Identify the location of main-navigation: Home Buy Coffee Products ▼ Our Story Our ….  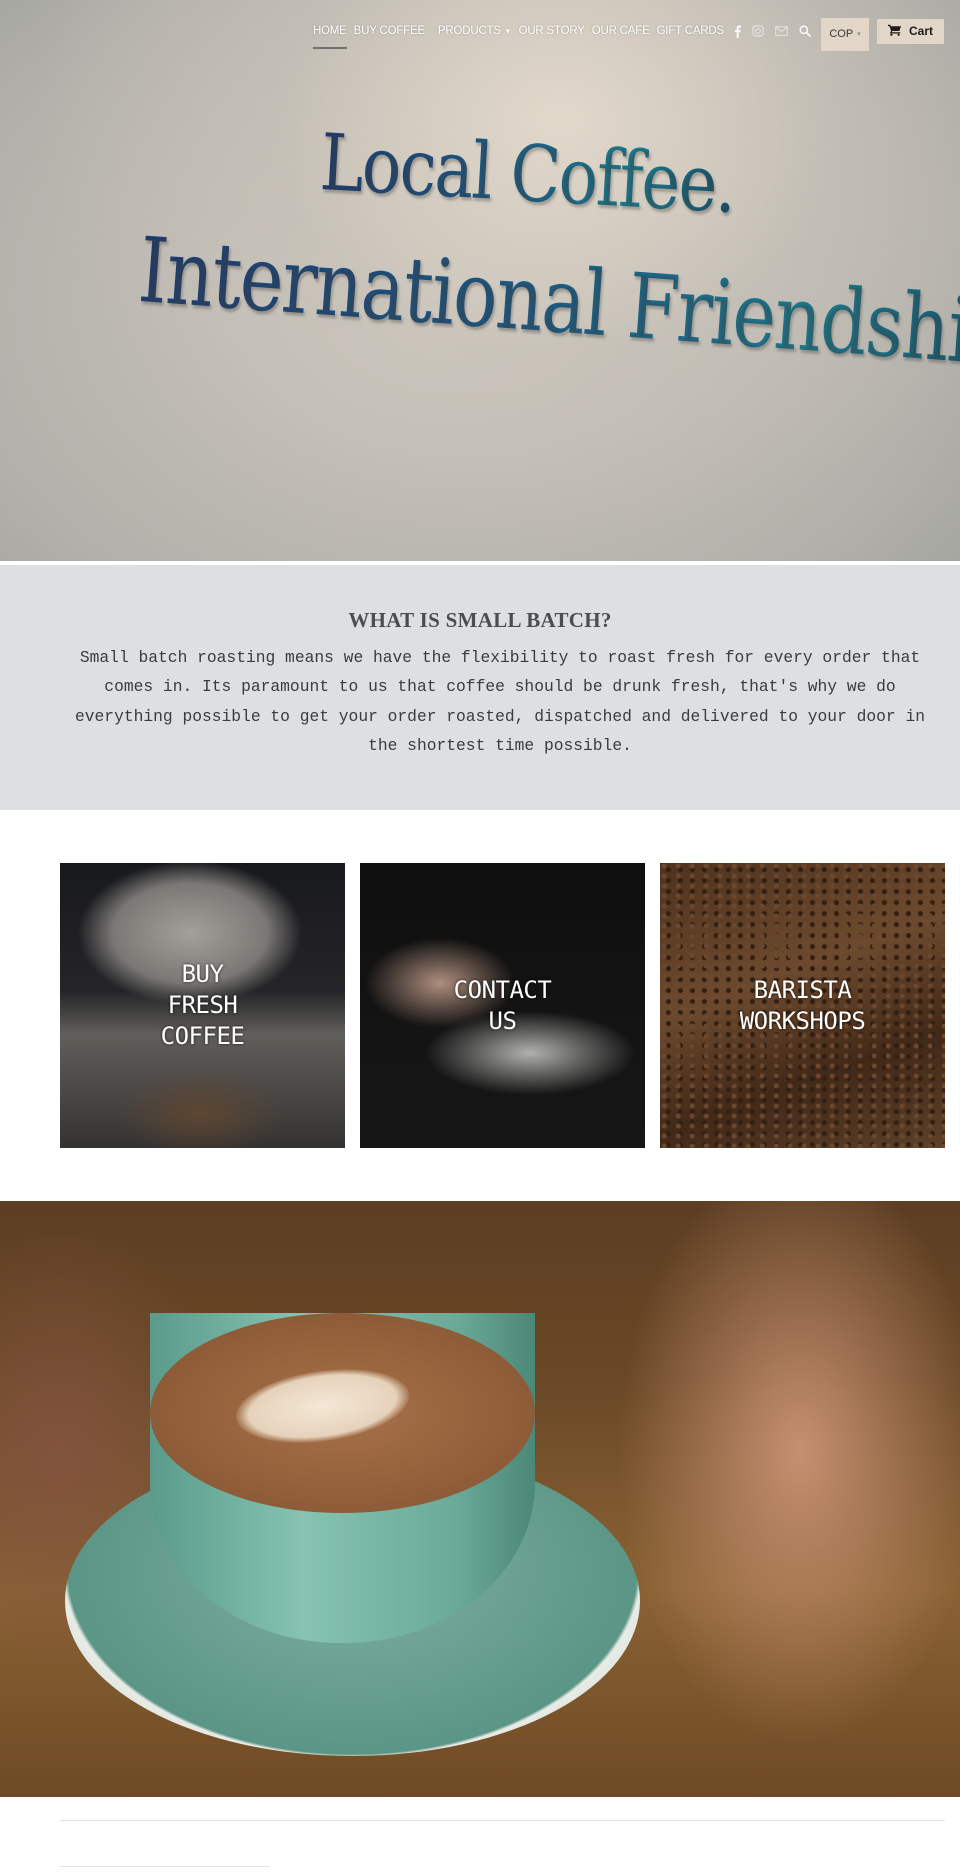
(628, 32).